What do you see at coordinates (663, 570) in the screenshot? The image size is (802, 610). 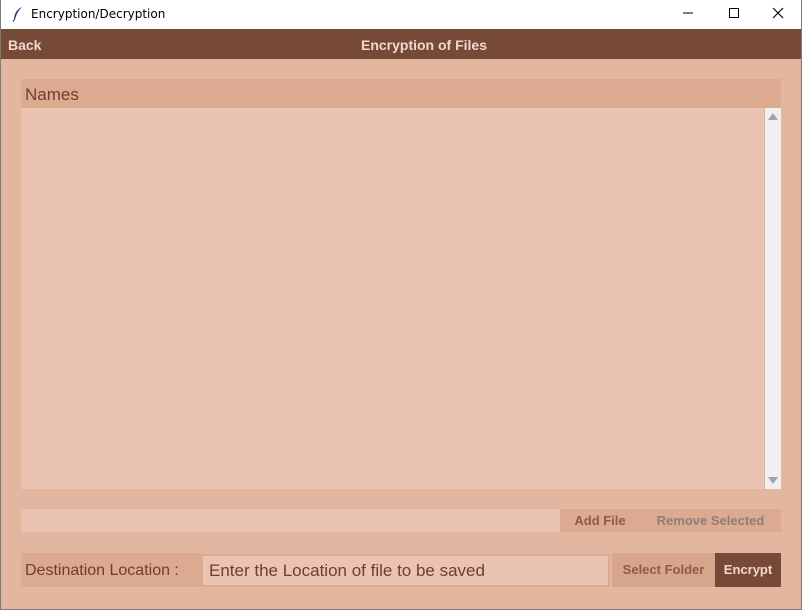 I see `select-folder-button: Select Folder` at bounding box center [663, 570].